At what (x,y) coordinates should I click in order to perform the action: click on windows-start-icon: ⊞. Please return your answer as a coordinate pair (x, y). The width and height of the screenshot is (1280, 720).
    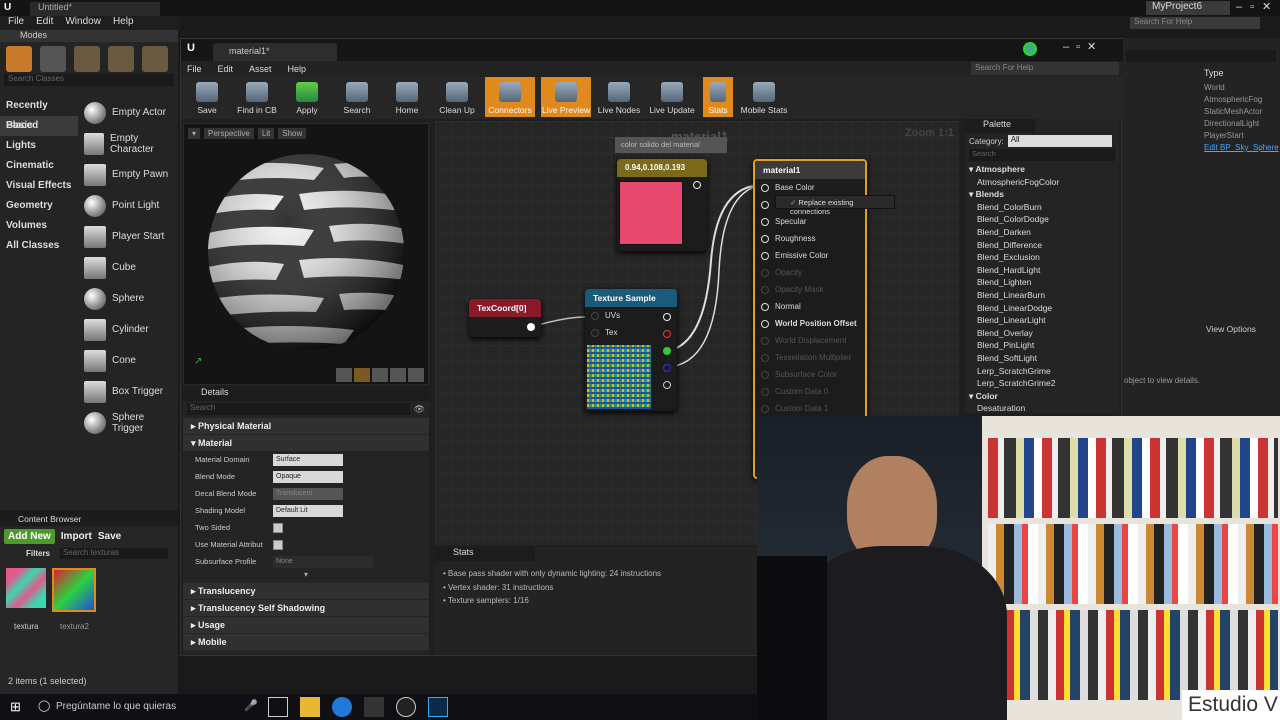
    Looking at the image, I should click on (15, 707).